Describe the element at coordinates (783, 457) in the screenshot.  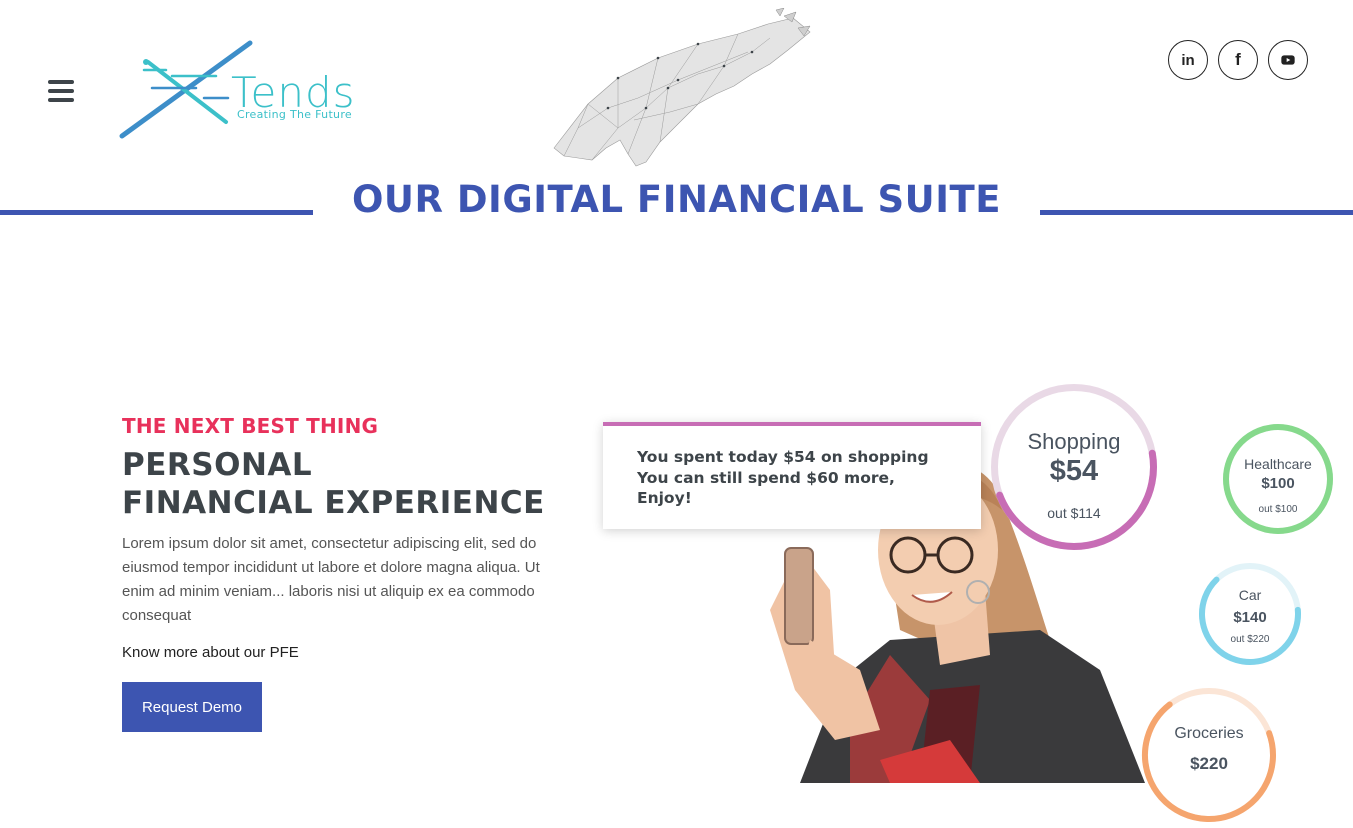
I see `notification-line-1: You spent today $54 on shopping` at that location.